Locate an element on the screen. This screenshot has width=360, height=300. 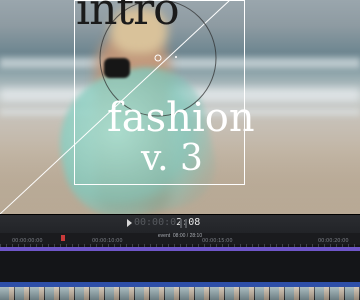
timecode-display: 00:00:02:08 is located at coordinates (167, 222).